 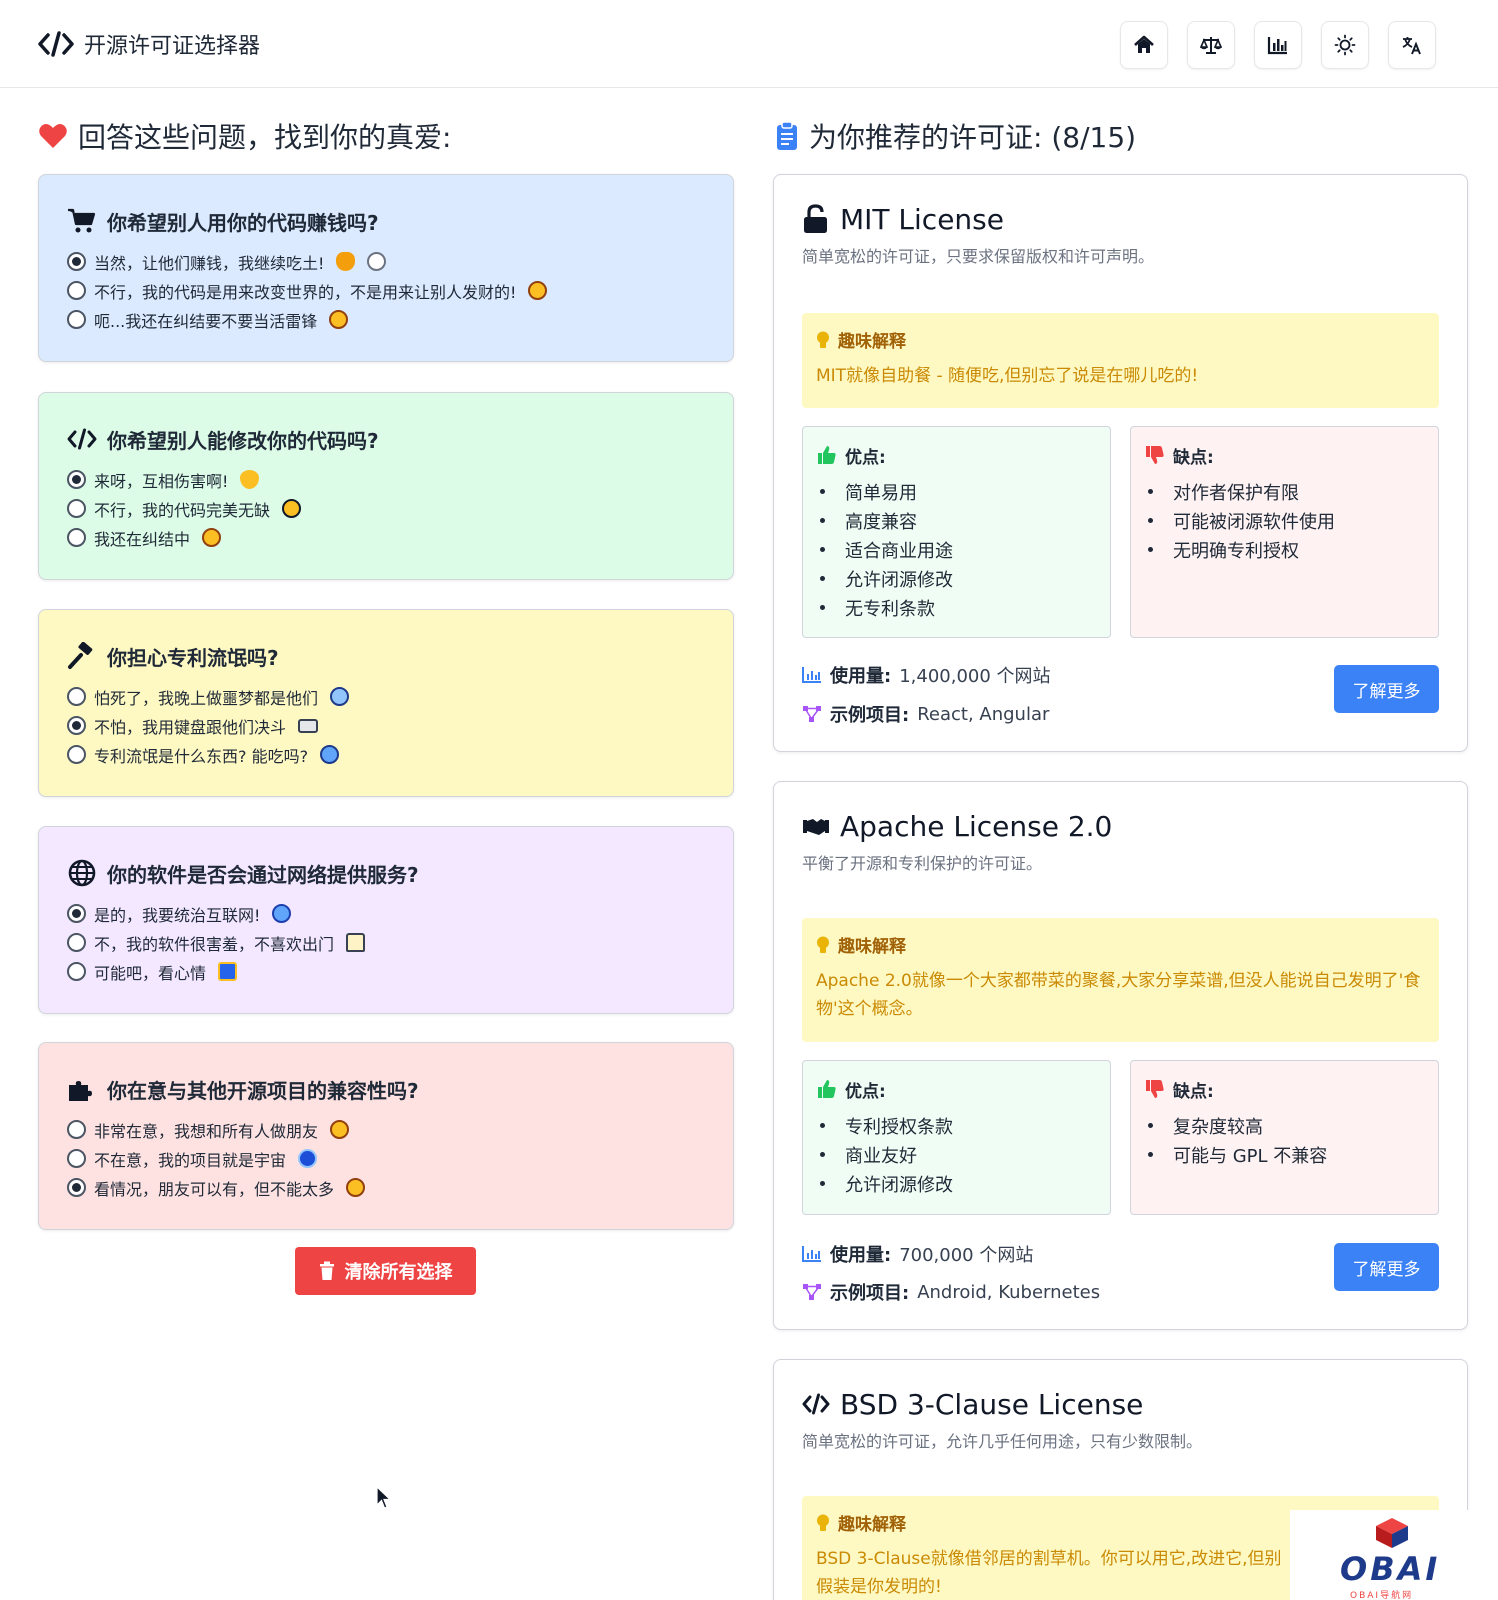 I want to click on home-icon, so click(x=1144, y=44).